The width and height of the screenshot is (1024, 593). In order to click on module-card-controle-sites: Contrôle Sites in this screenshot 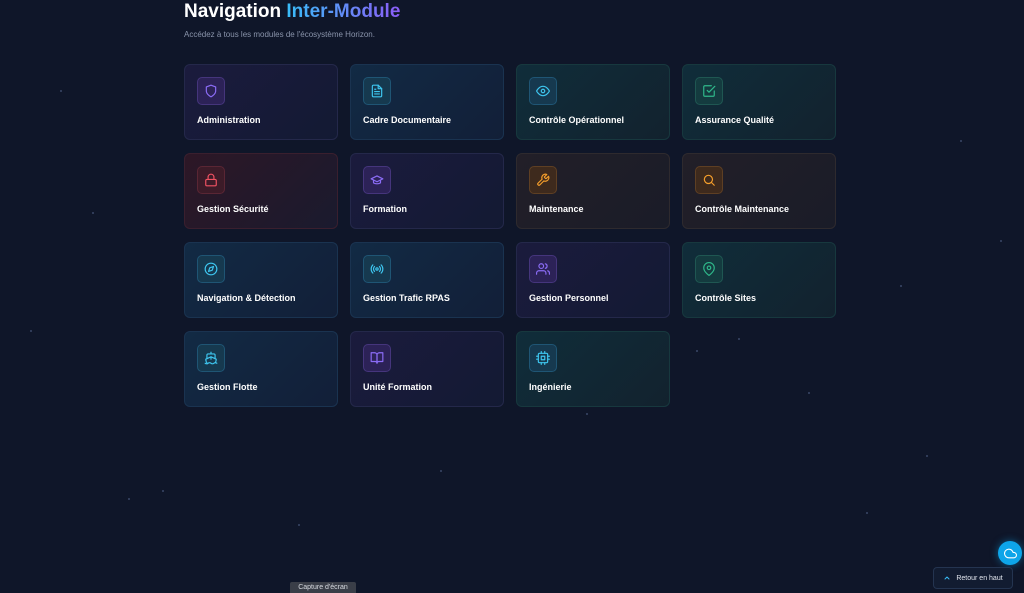, I will do `click(759, 280)`.